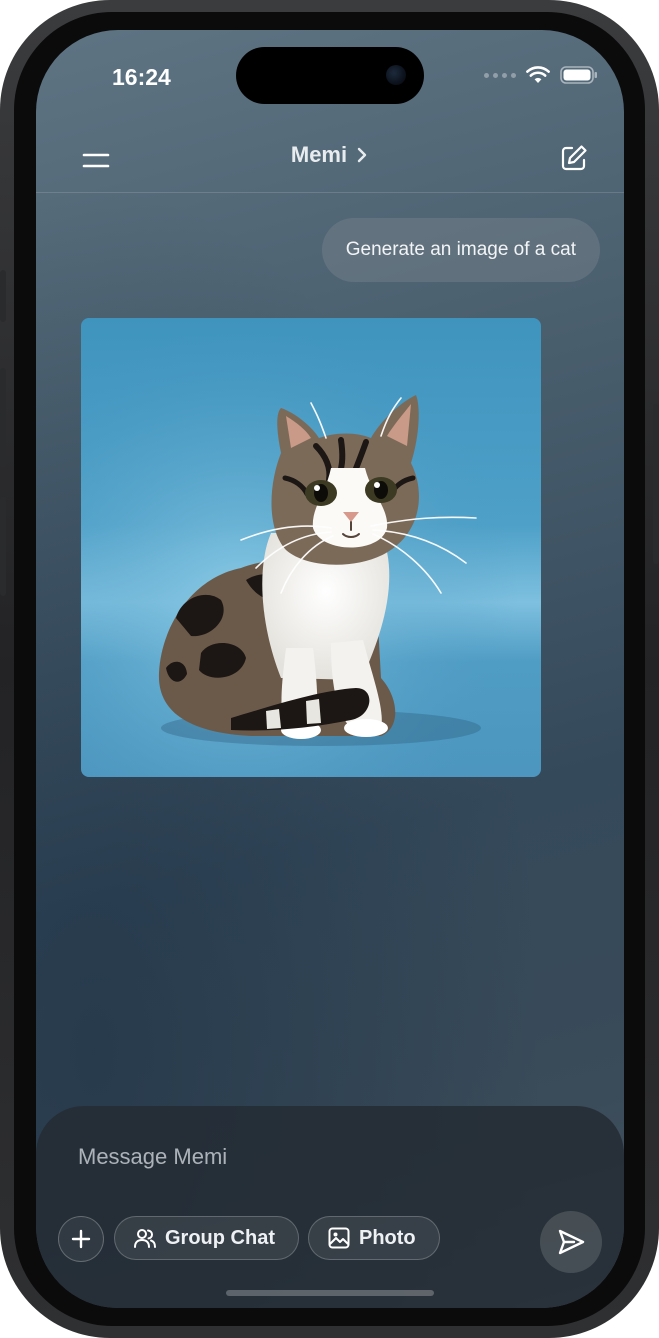 This screenshot has height=1338, width=659. I want to click on status-icons, so click(541, 75).